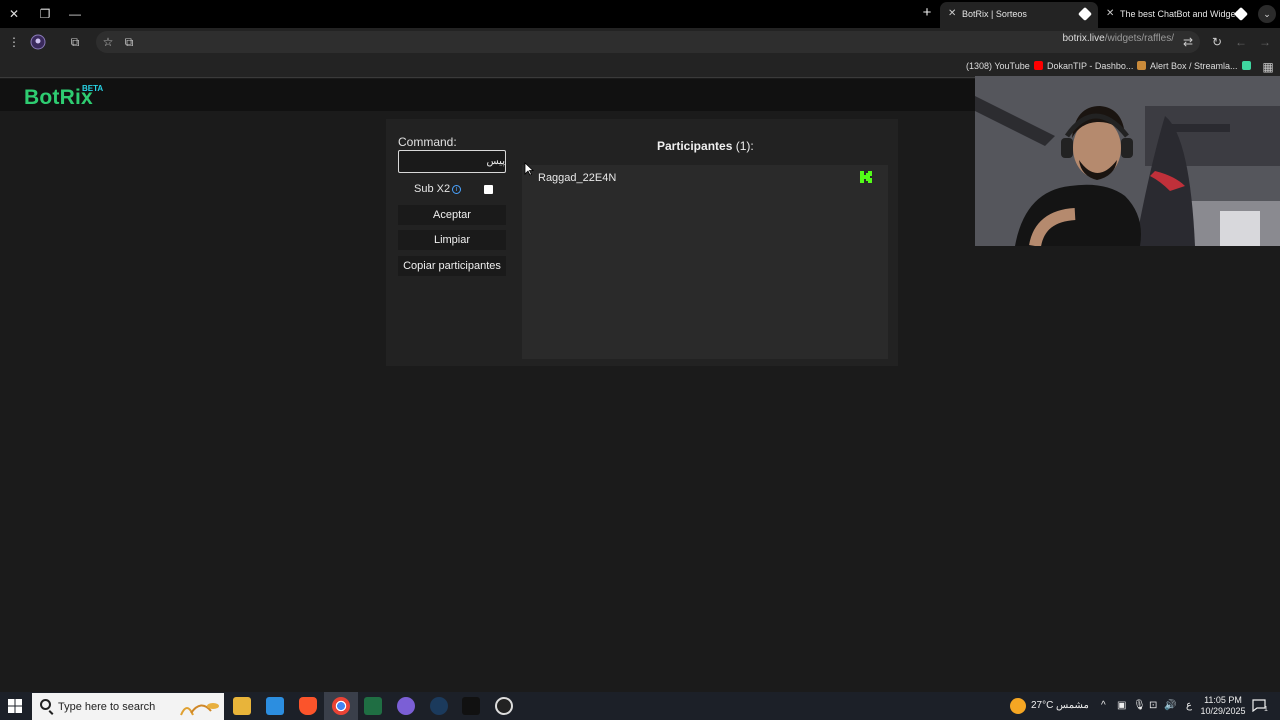 The image size is (1280, 720). I want to click on taskbar-search-input: Type here to search, so click(128, 706).